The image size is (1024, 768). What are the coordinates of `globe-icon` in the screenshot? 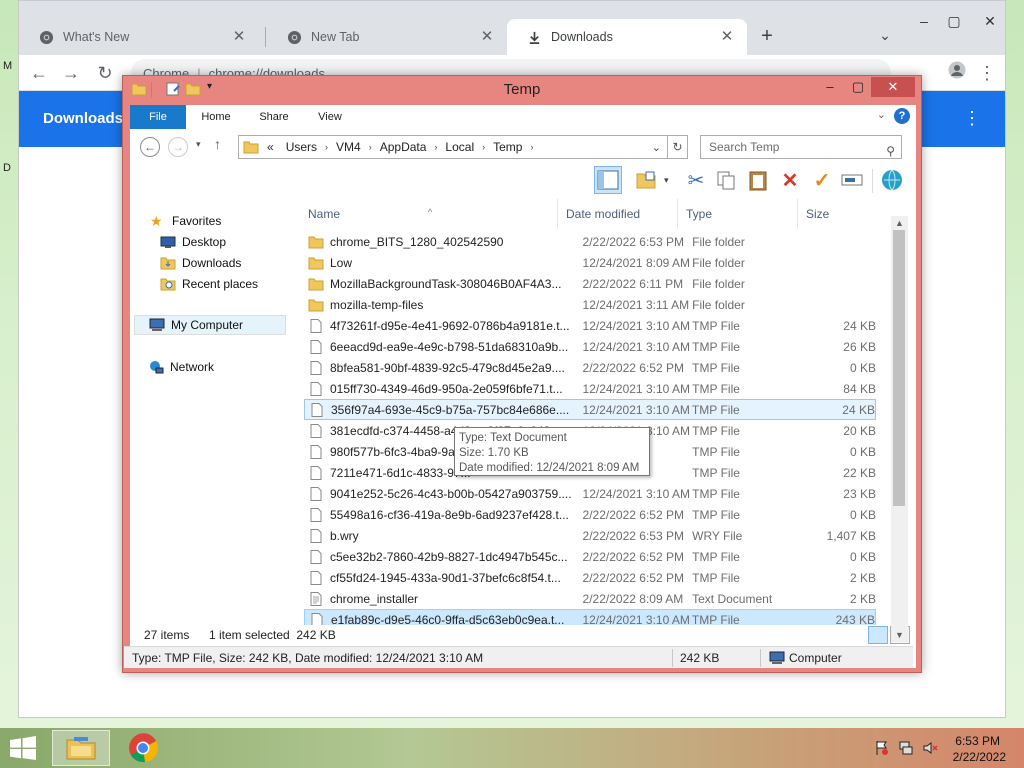 It's located at (892, 180).